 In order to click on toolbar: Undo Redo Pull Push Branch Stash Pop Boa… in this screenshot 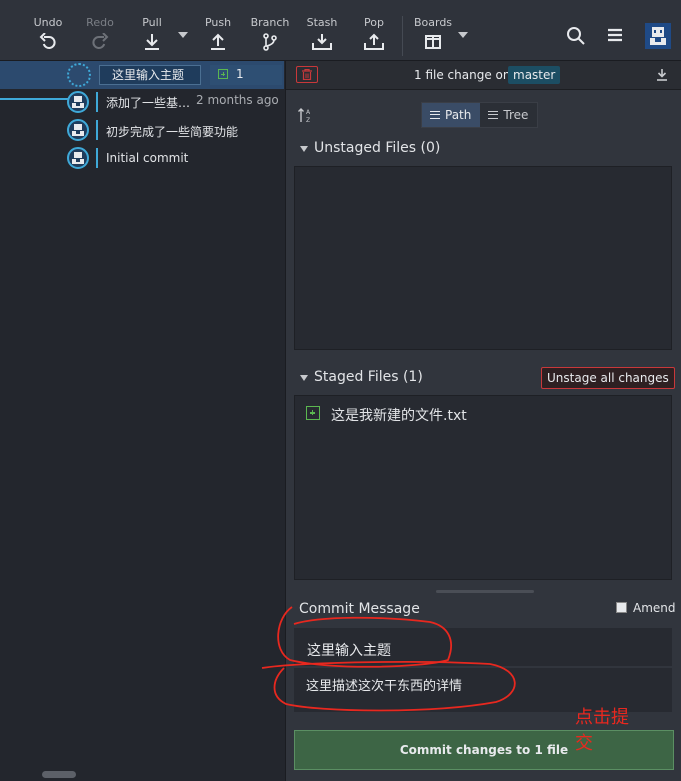, I will do `click(340, 35)`.